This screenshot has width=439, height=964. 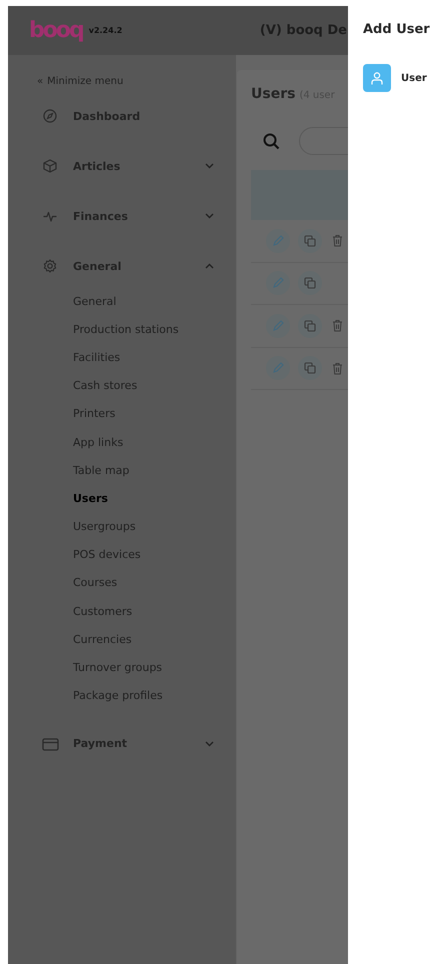 I want to click on double-chevron-icon: «, so click(x=40, y=81).